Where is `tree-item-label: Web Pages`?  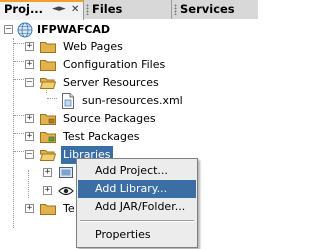 tree-item-label: Web Pages is located at coordinates (93, 46).